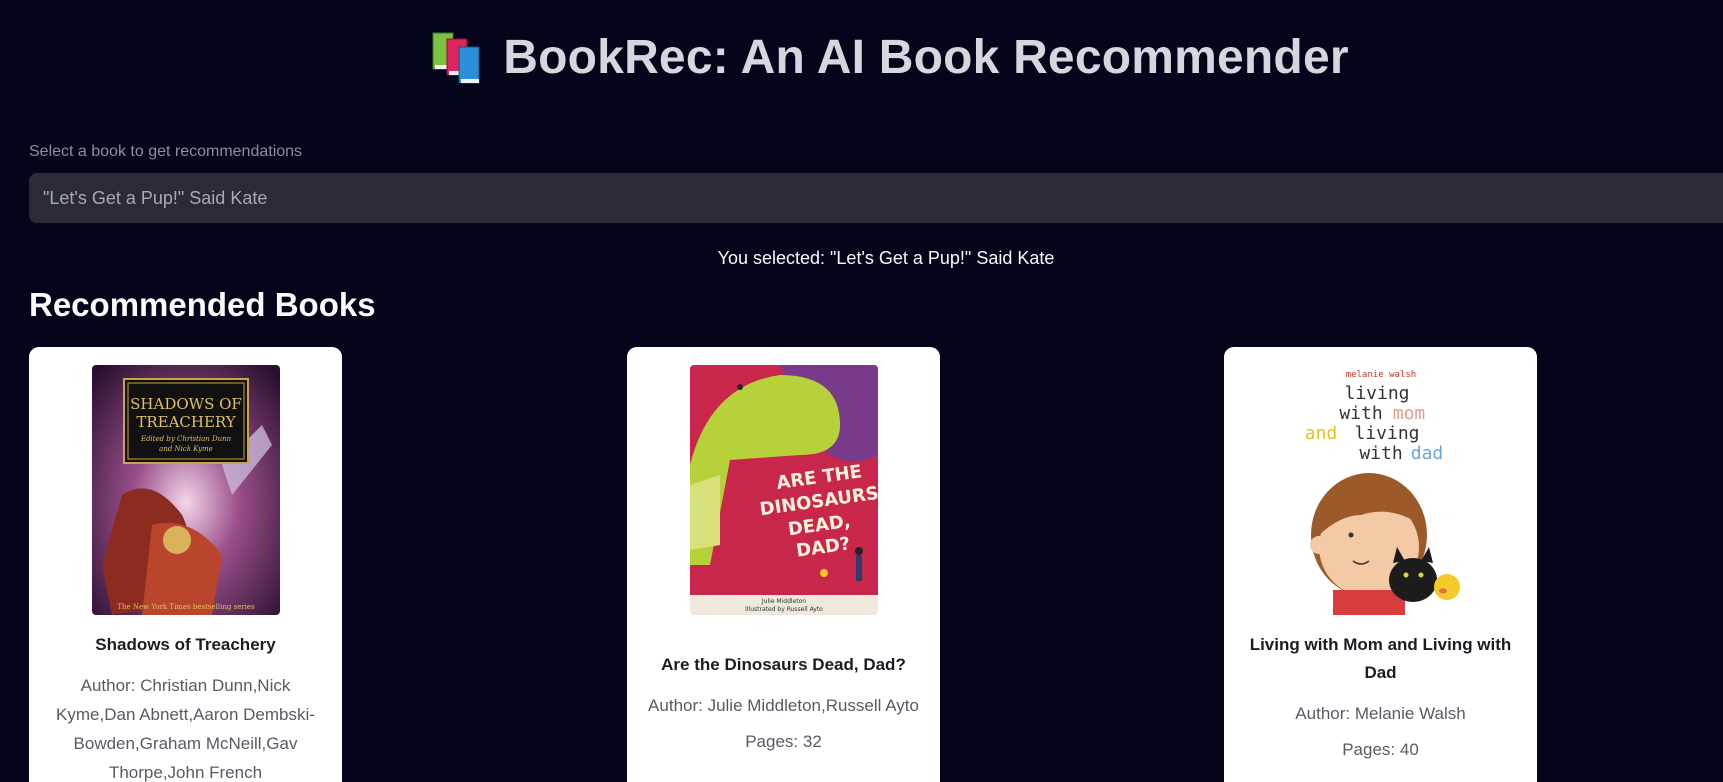  I want to click on cover-title-2: TREACHERY, so click(186, 422).